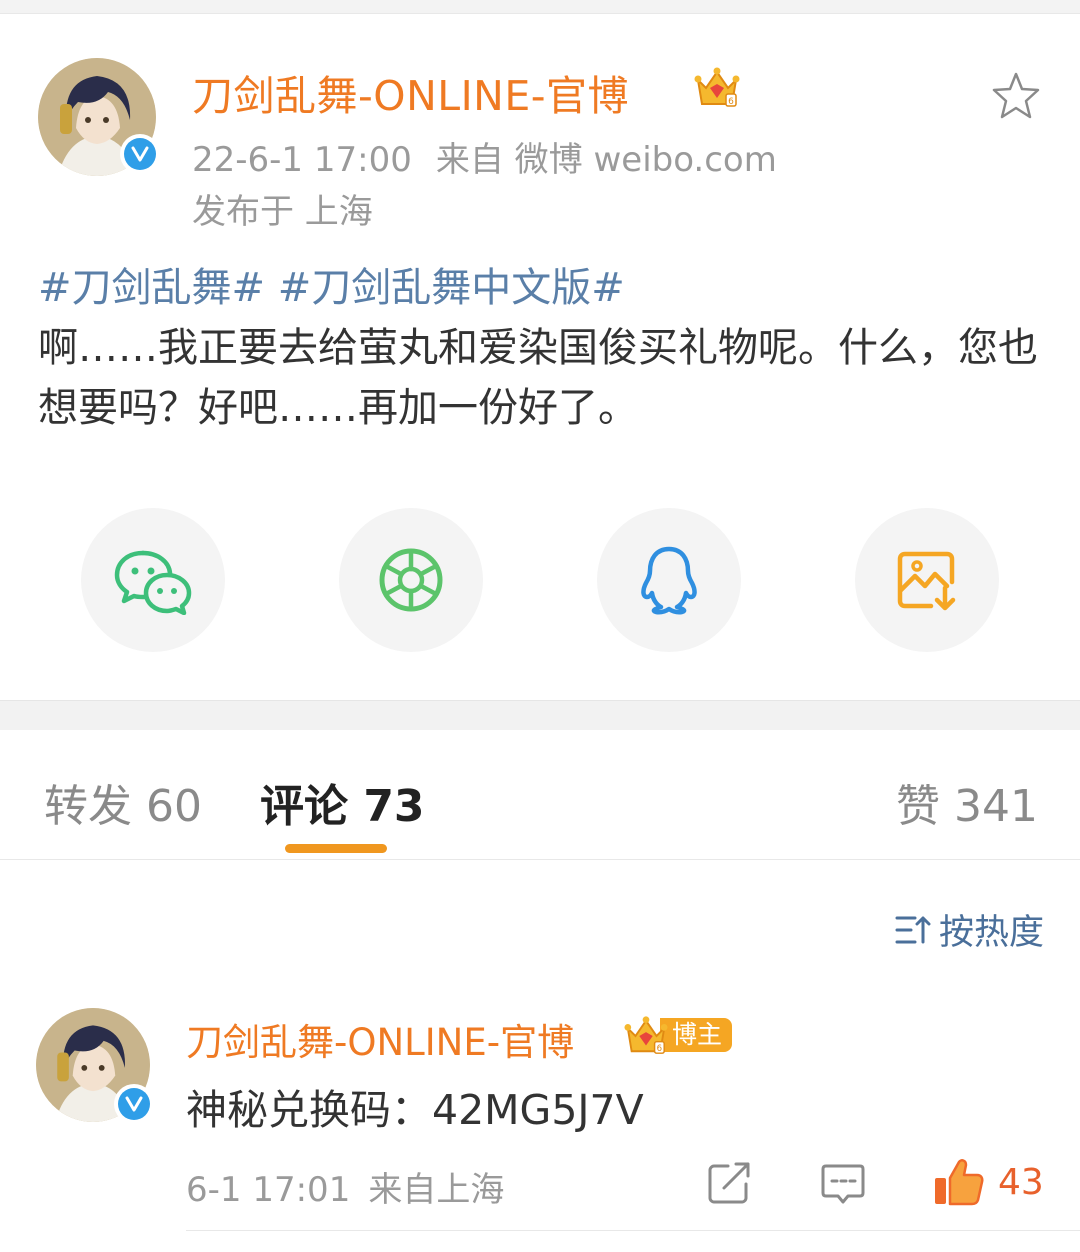 This screenshot has height=1252, width=1080. I want to click on commenter-avatar, so click(95, 1066).